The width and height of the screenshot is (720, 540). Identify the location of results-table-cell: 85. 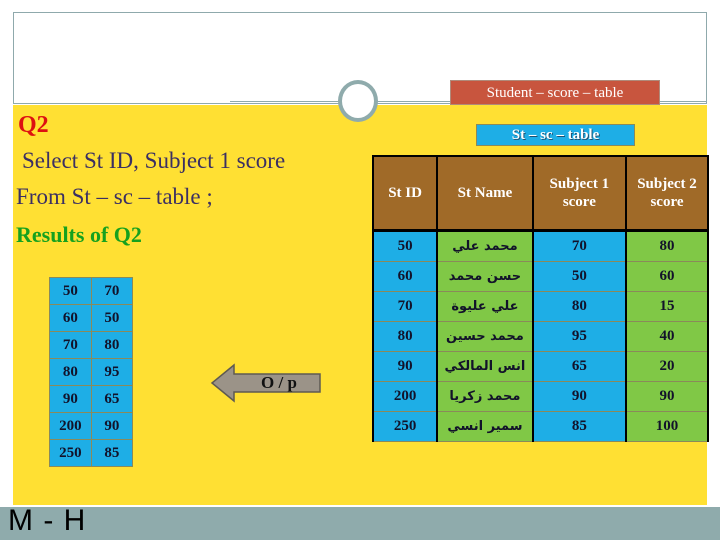
(112, 453).